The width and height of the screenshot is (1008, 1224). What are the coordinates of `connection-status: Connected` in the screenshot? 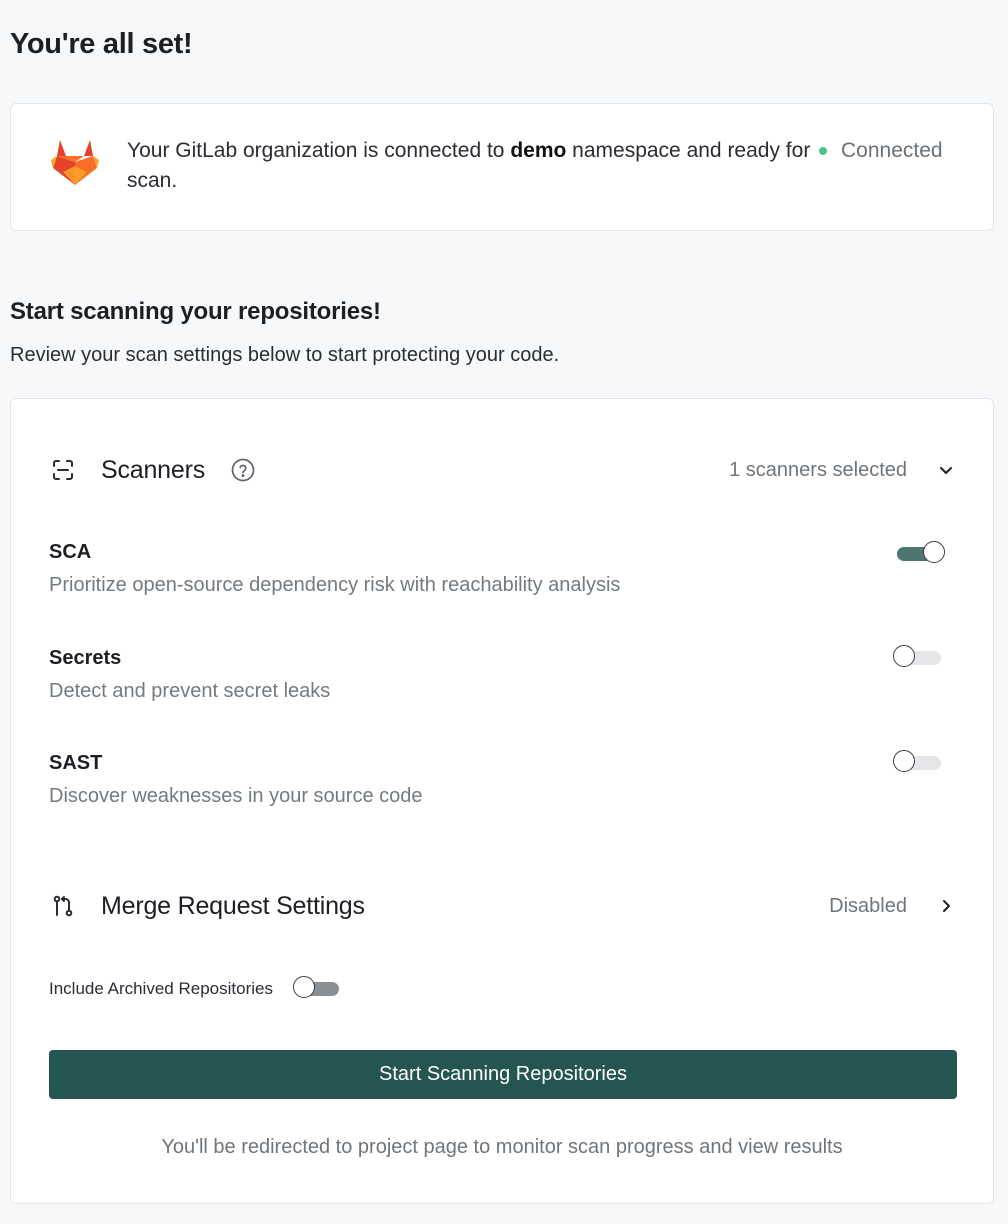 It's located at (881, 151).